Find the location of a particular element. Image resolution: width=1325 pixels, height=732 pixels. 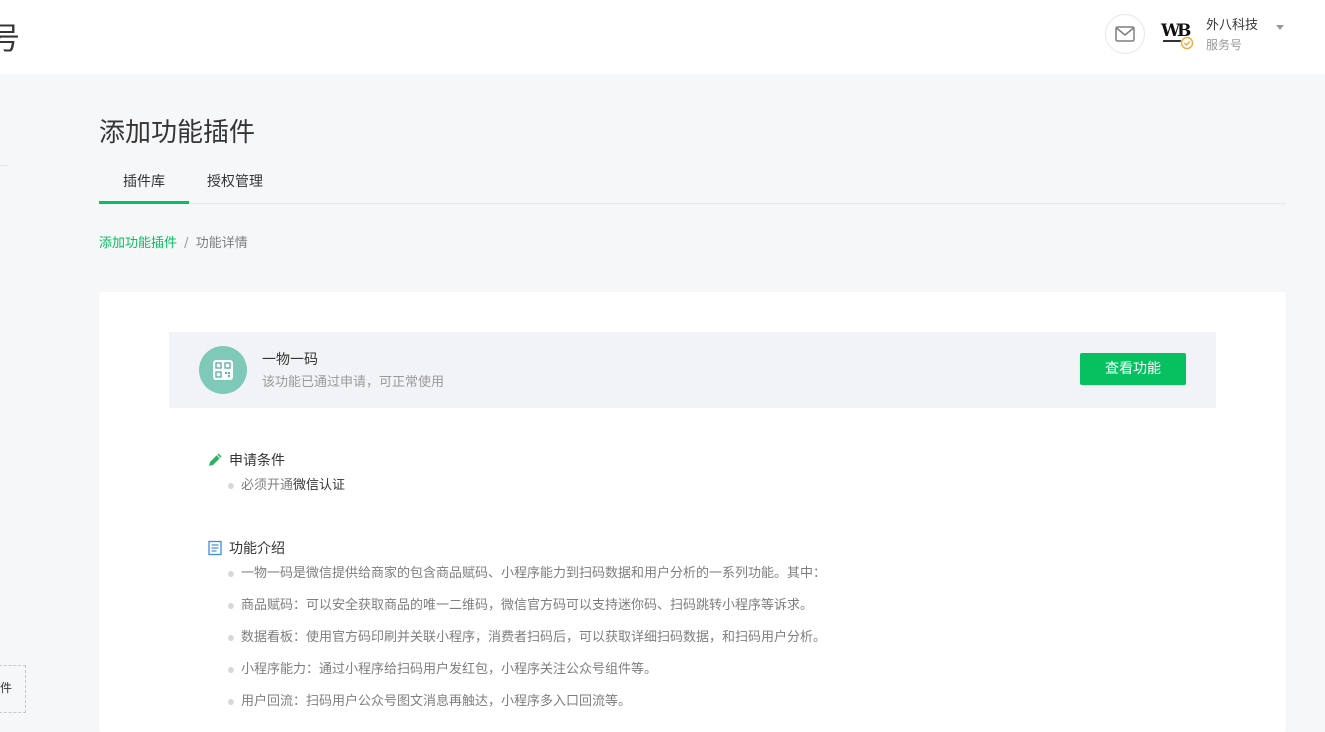

breadcrumb: 添加功能插件 / 功能详情 is located at coordinates (173, 241).